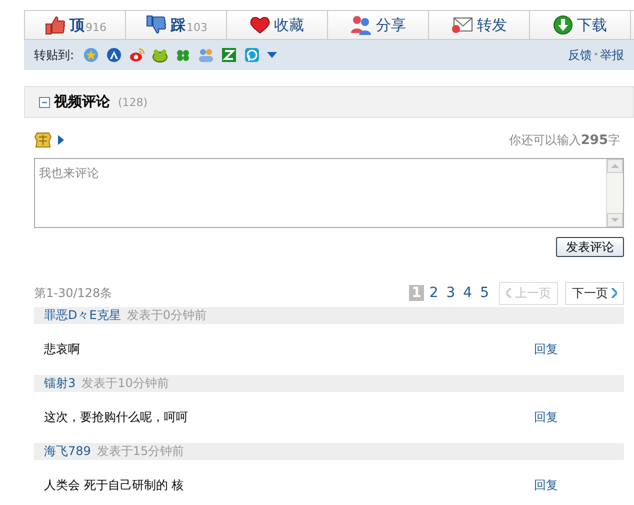 This screenshot has height=505, width=634. Describe the element at coordinates (82, 315) in the screenshot. I see `username: 罪恶D々E克星` at that location.